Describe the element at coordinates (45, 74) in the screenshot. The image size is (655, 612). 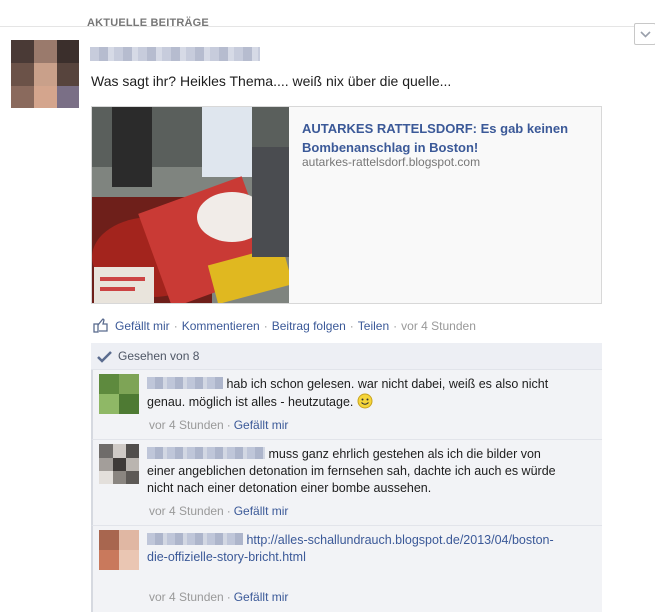
I see `author-avatar` at that location.